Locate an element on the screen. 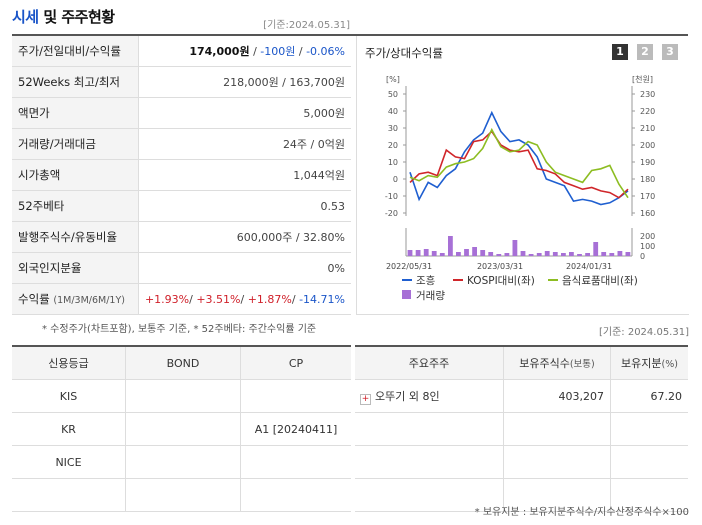 The image size is (702, 525). returns-label-period: (1M/3M/6M/1Y) is located at coordinates (89, 300).